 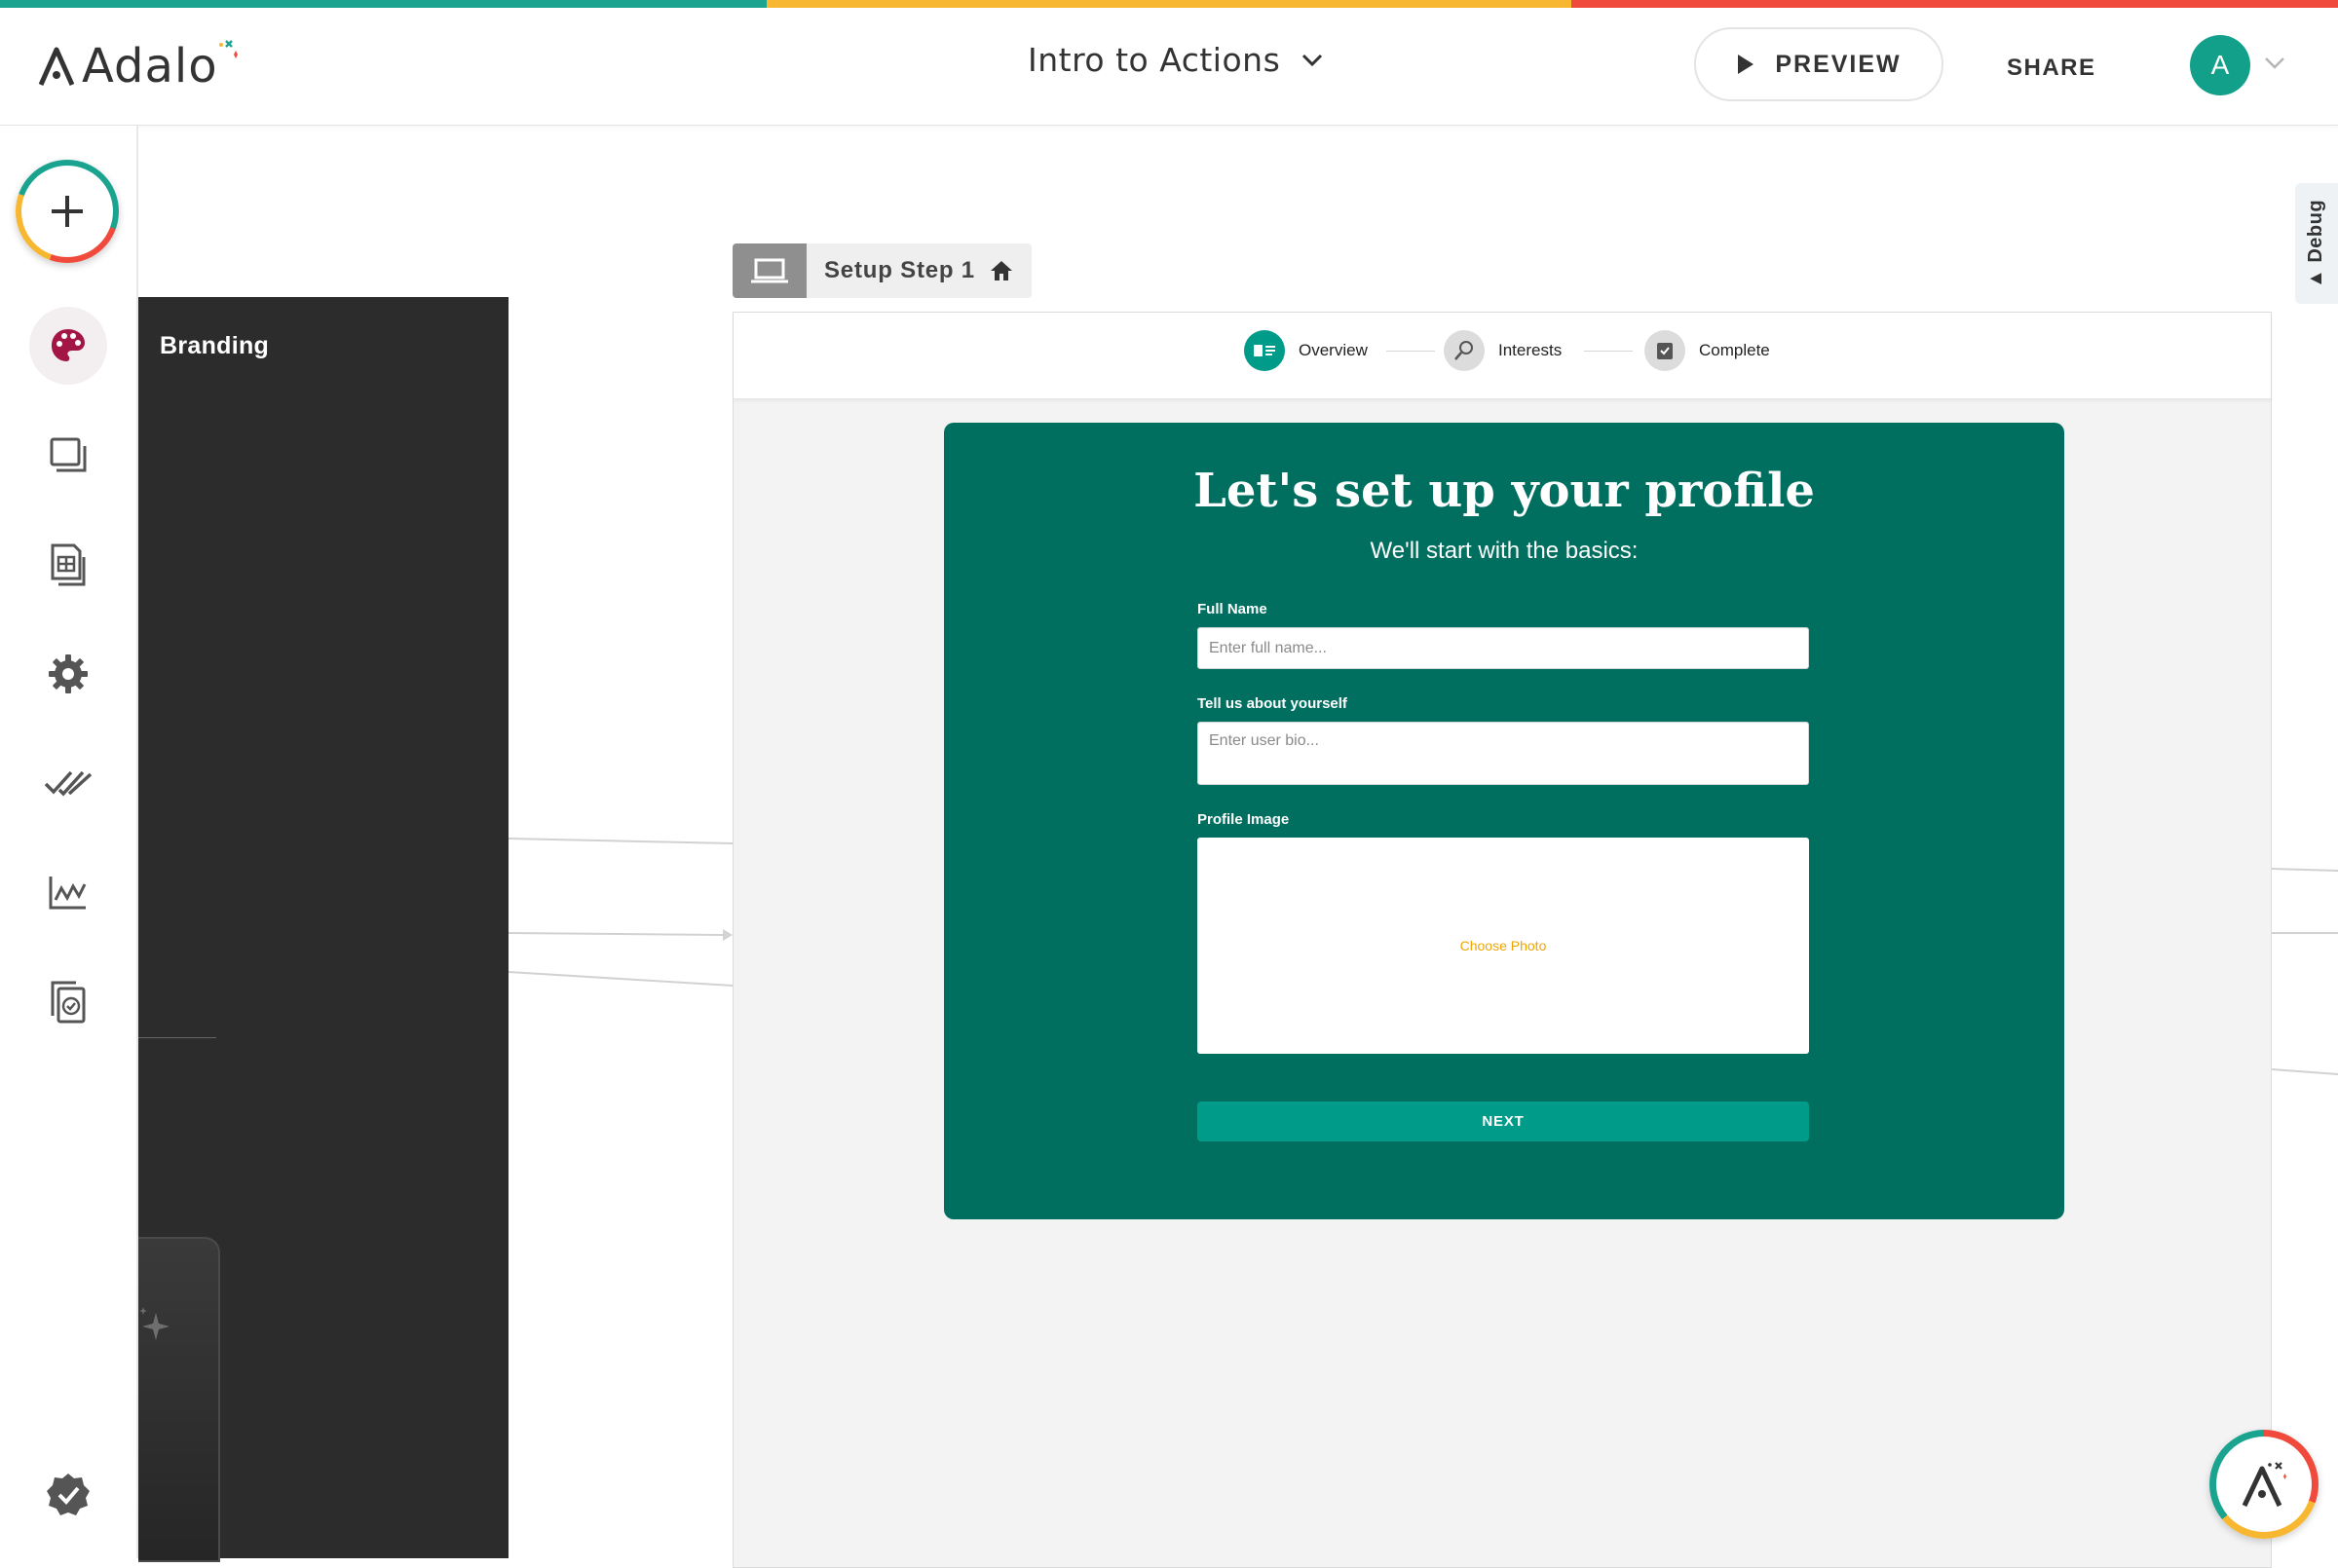 I want to click on step-overview-badge, so click(x=1264, y=350).